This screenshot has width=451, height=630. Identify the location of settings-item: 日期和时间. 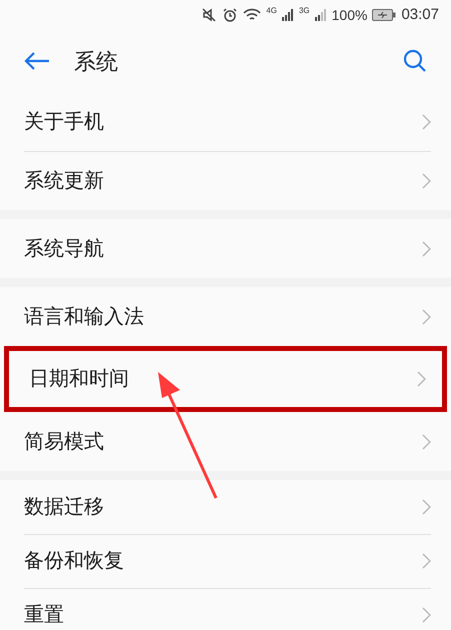
(225, 379).